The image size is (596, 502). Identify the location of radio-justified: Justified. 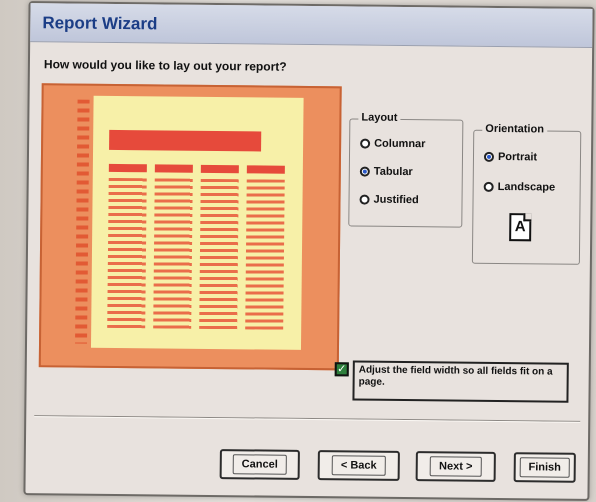
(389, 200).